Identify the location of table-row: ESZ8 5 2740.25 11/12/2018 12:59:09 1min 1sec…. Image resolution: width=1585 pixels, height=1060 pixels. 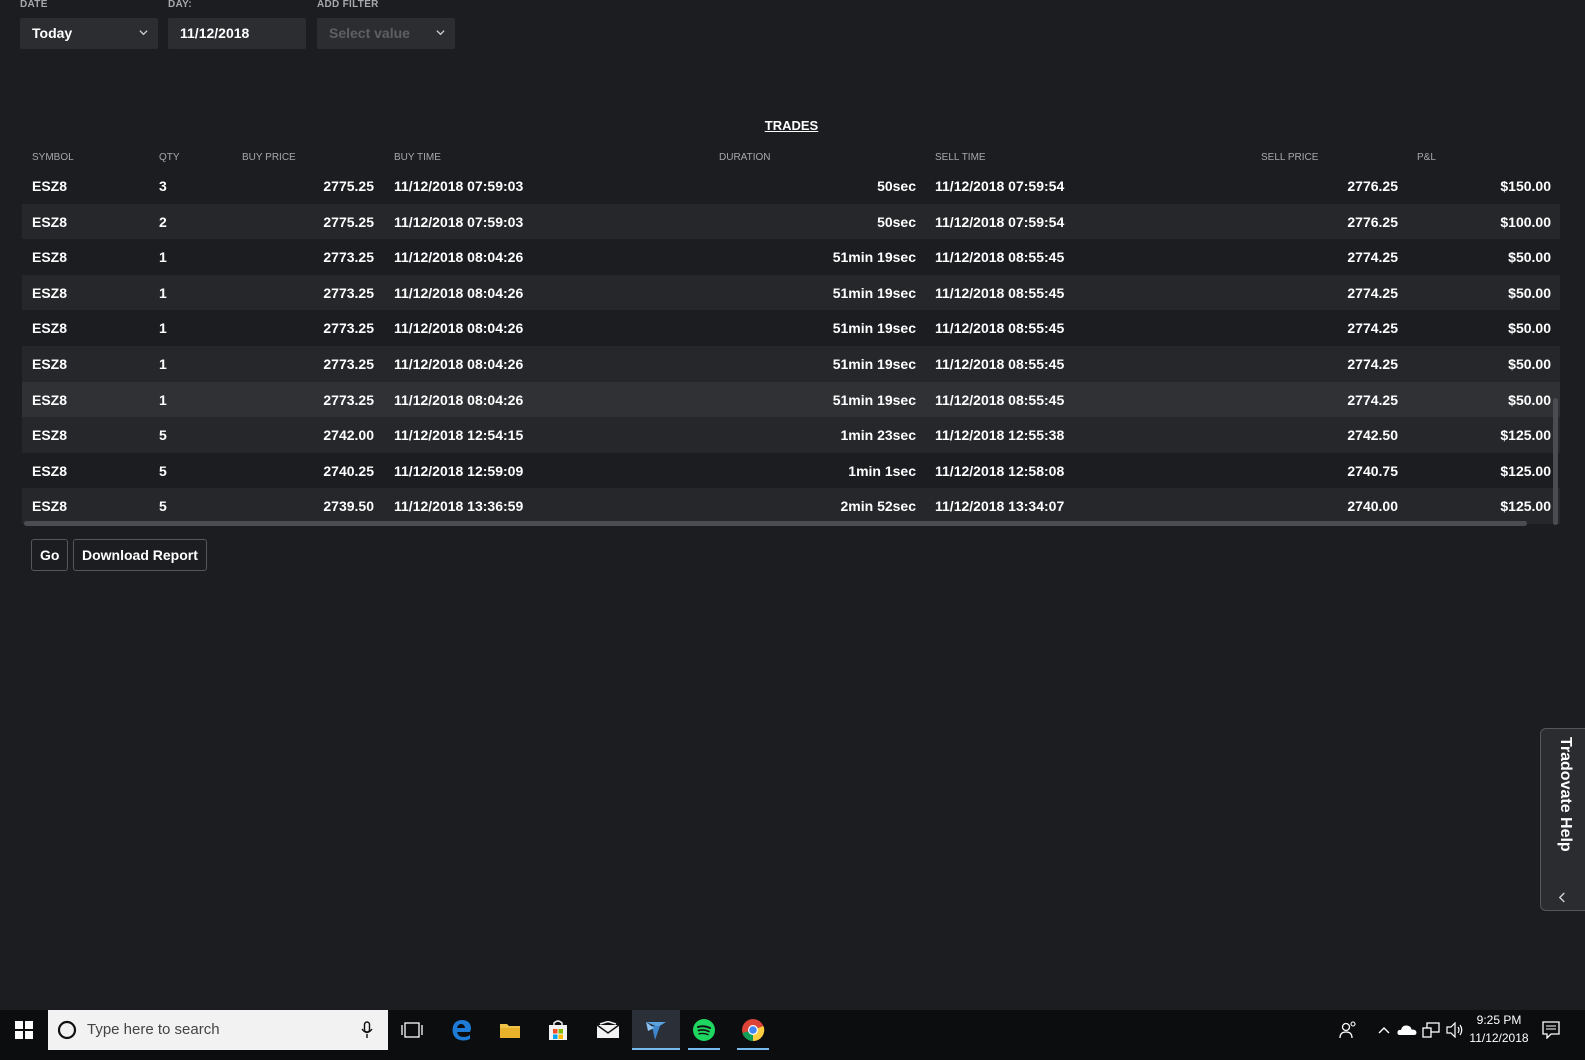
(791, 471).